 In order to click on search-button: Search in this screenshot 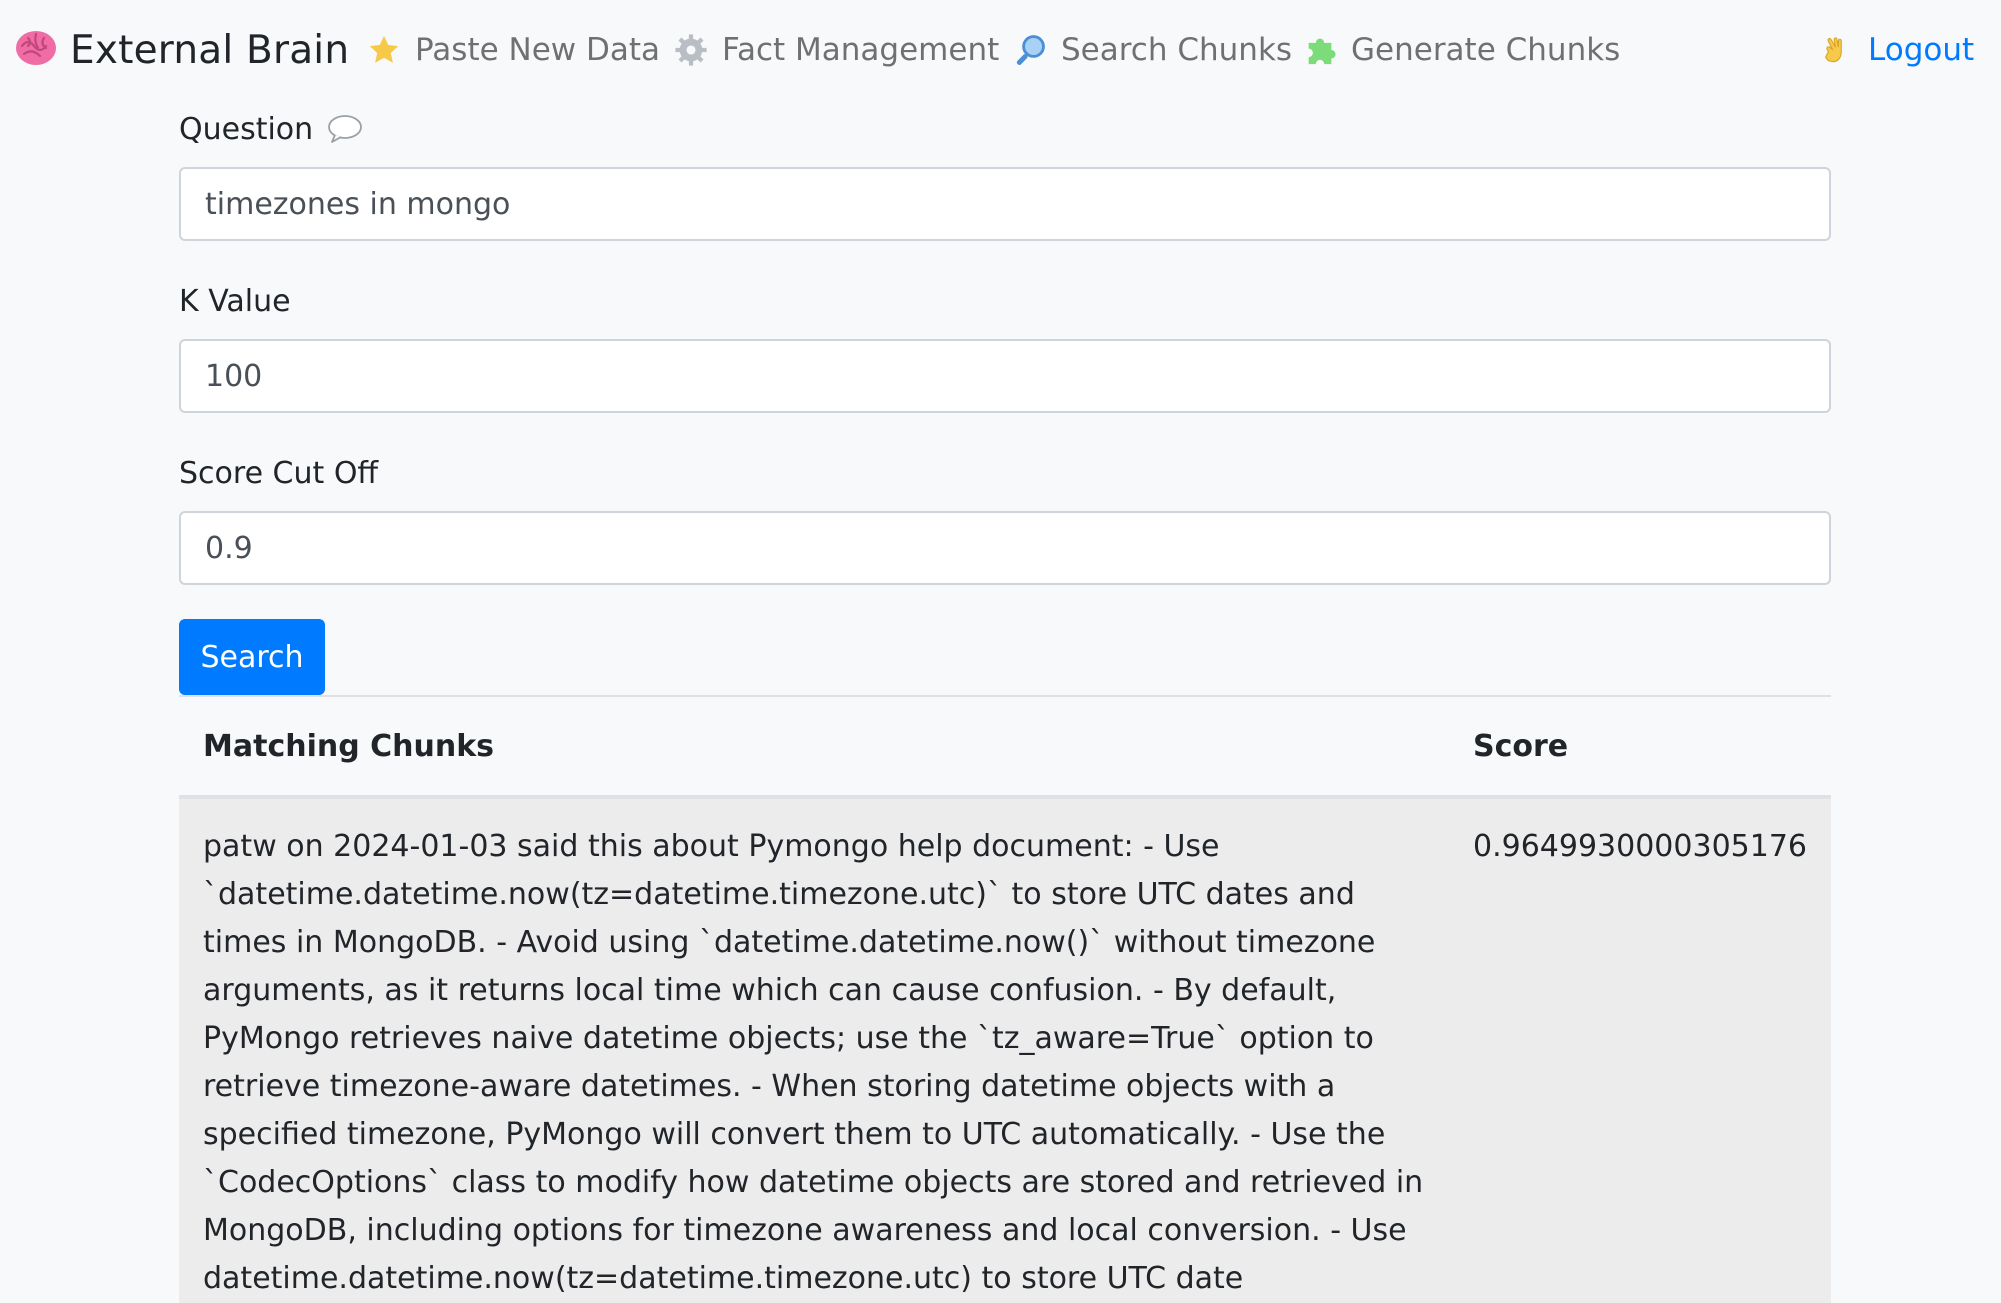, I will do `click(252, 657)`.